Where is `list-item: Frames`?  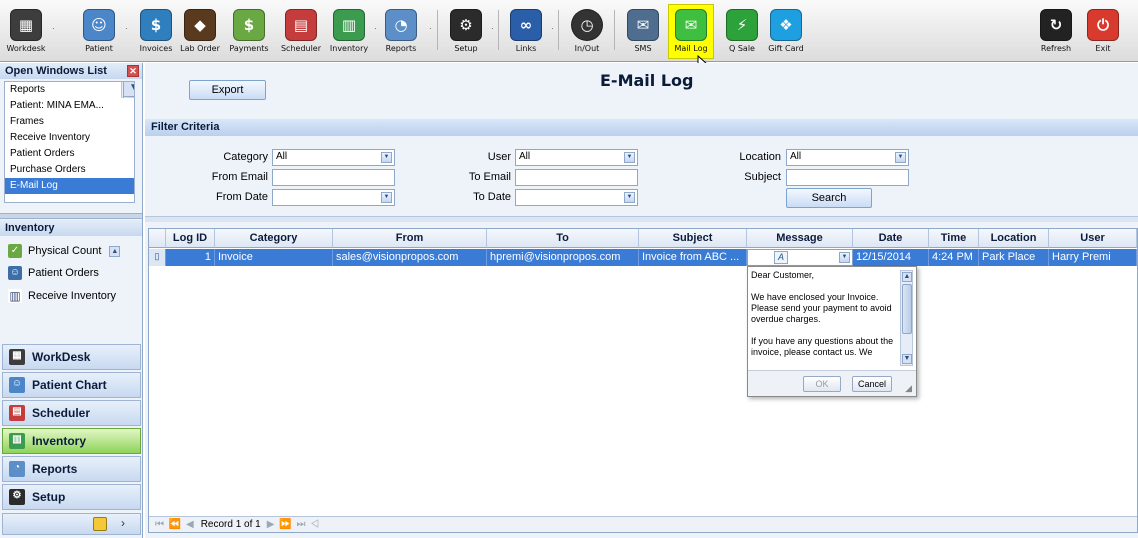 list-item: Frames is located at coordinates (69, 122).